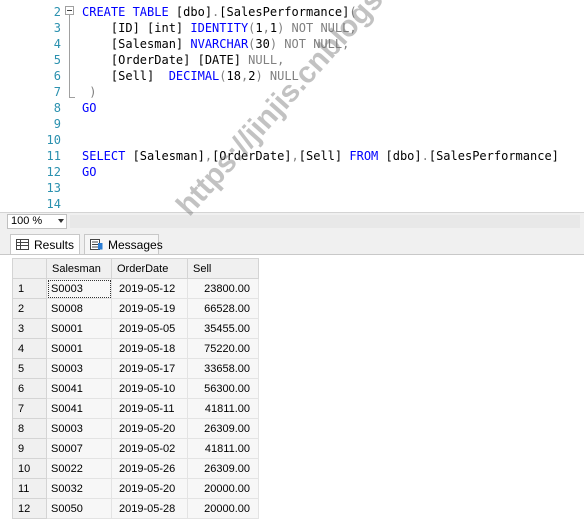 This screenshot has width=584, height=529. What do you see at coordinates (79, 468) in the screenshot?
I see `cell-salesman: S0022` at bounding box center [79, 468].